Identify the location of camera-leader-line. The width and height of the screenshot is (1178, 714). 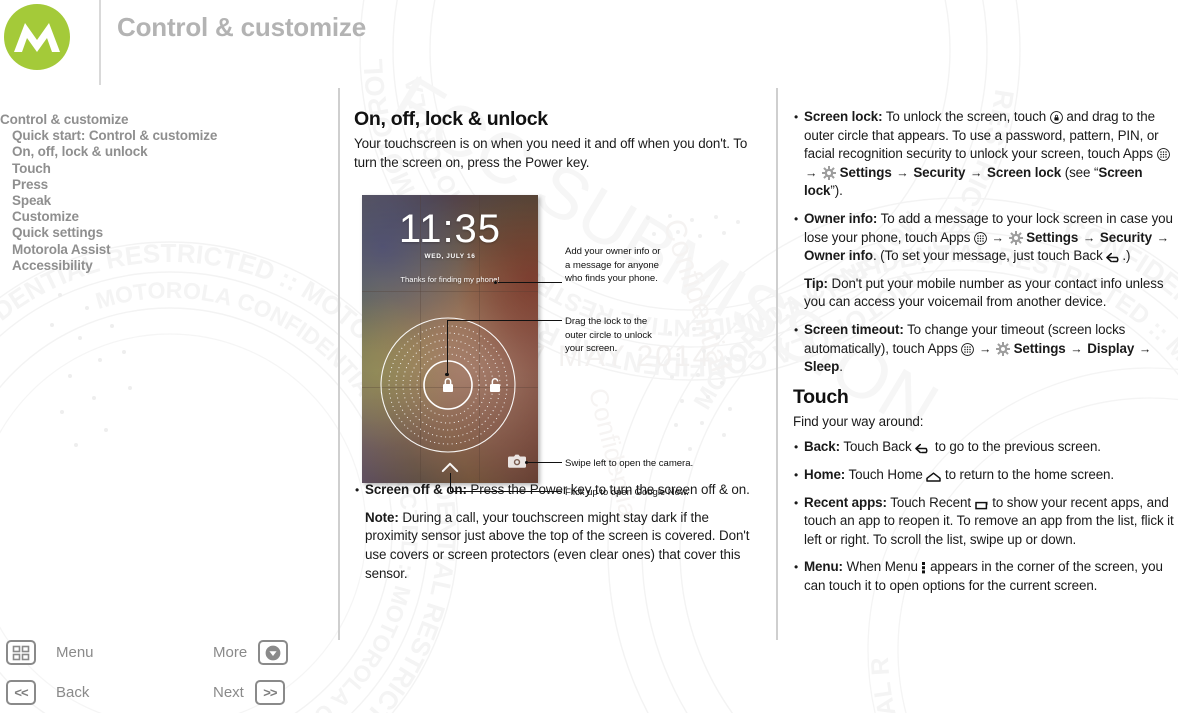
(545, 463).